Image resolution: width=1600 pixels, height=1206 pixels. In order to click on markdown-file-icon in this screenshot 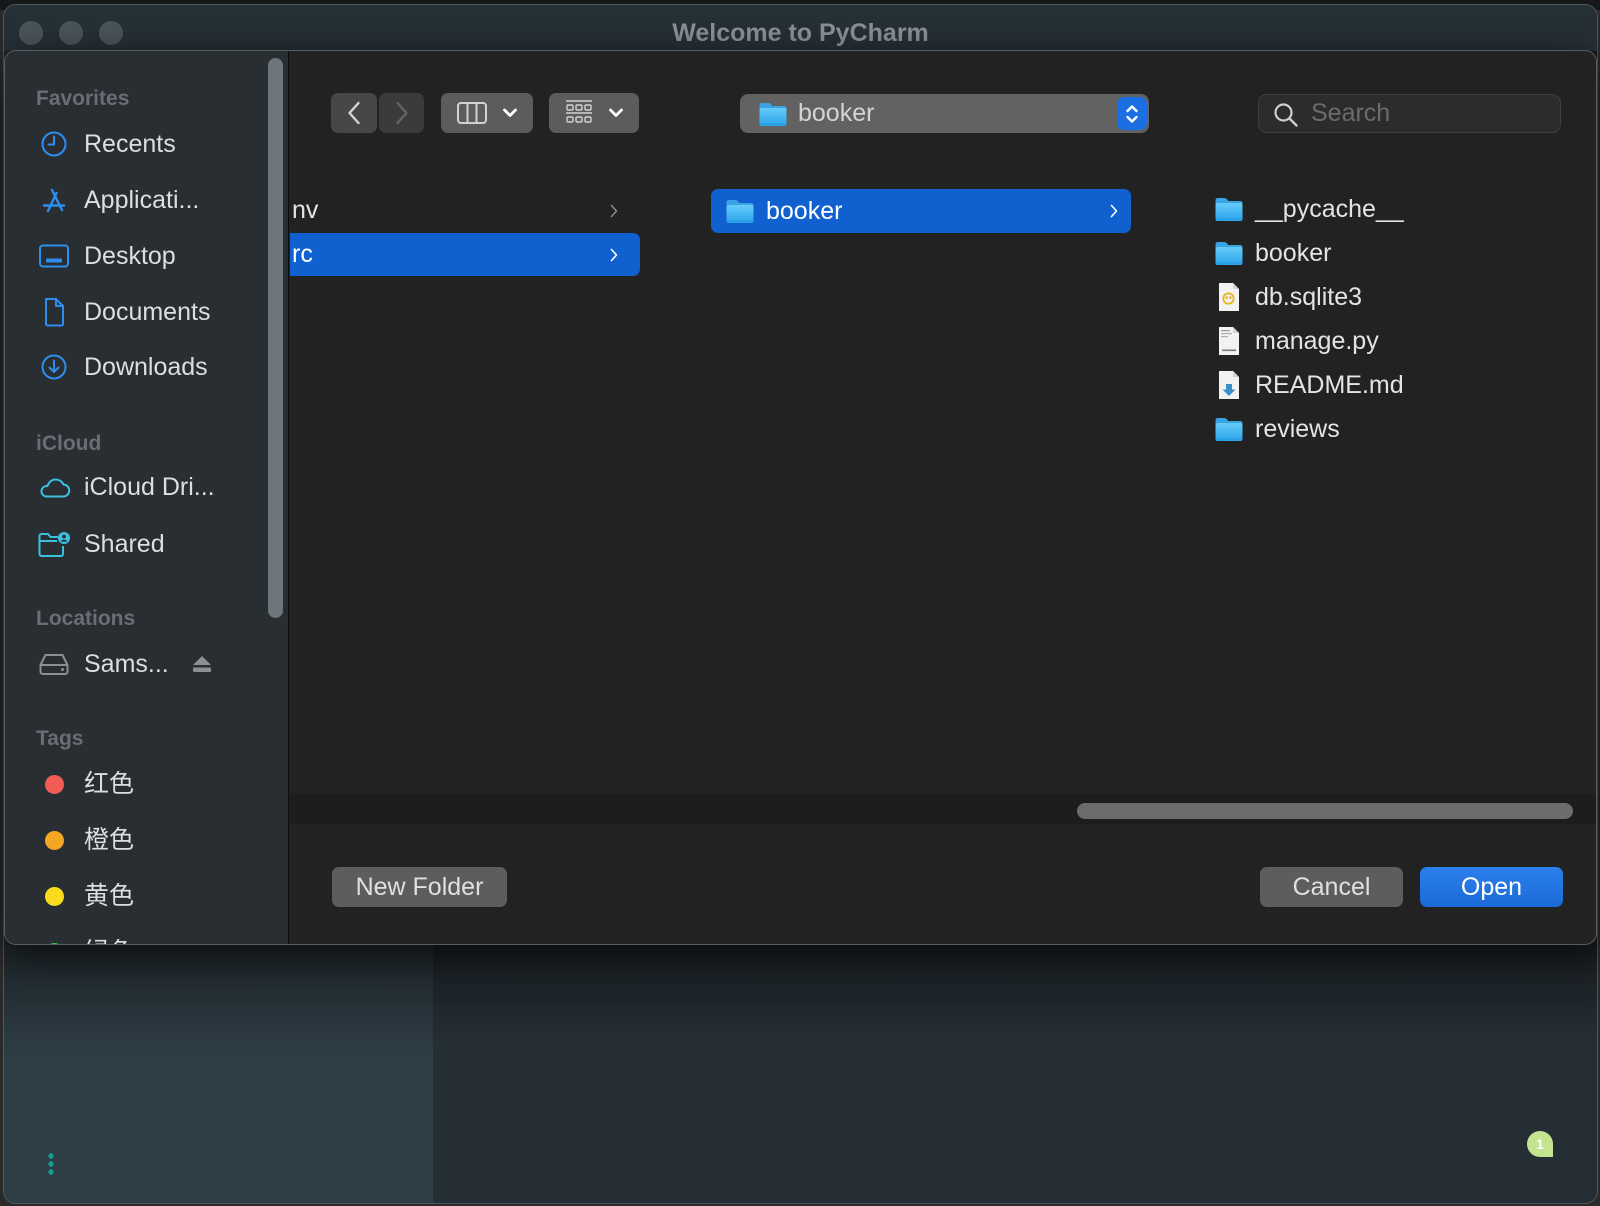, I will do `click(1229, 385)`.